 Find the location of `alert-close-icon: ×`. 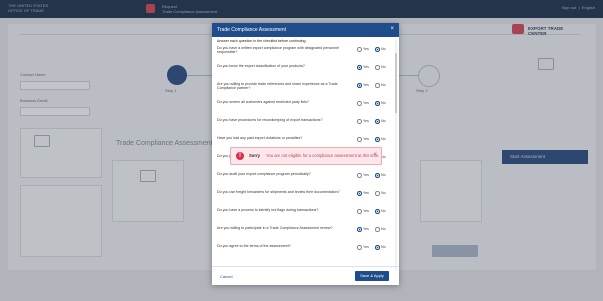

alert-close-icon: × is located at coordinates (375, 155).